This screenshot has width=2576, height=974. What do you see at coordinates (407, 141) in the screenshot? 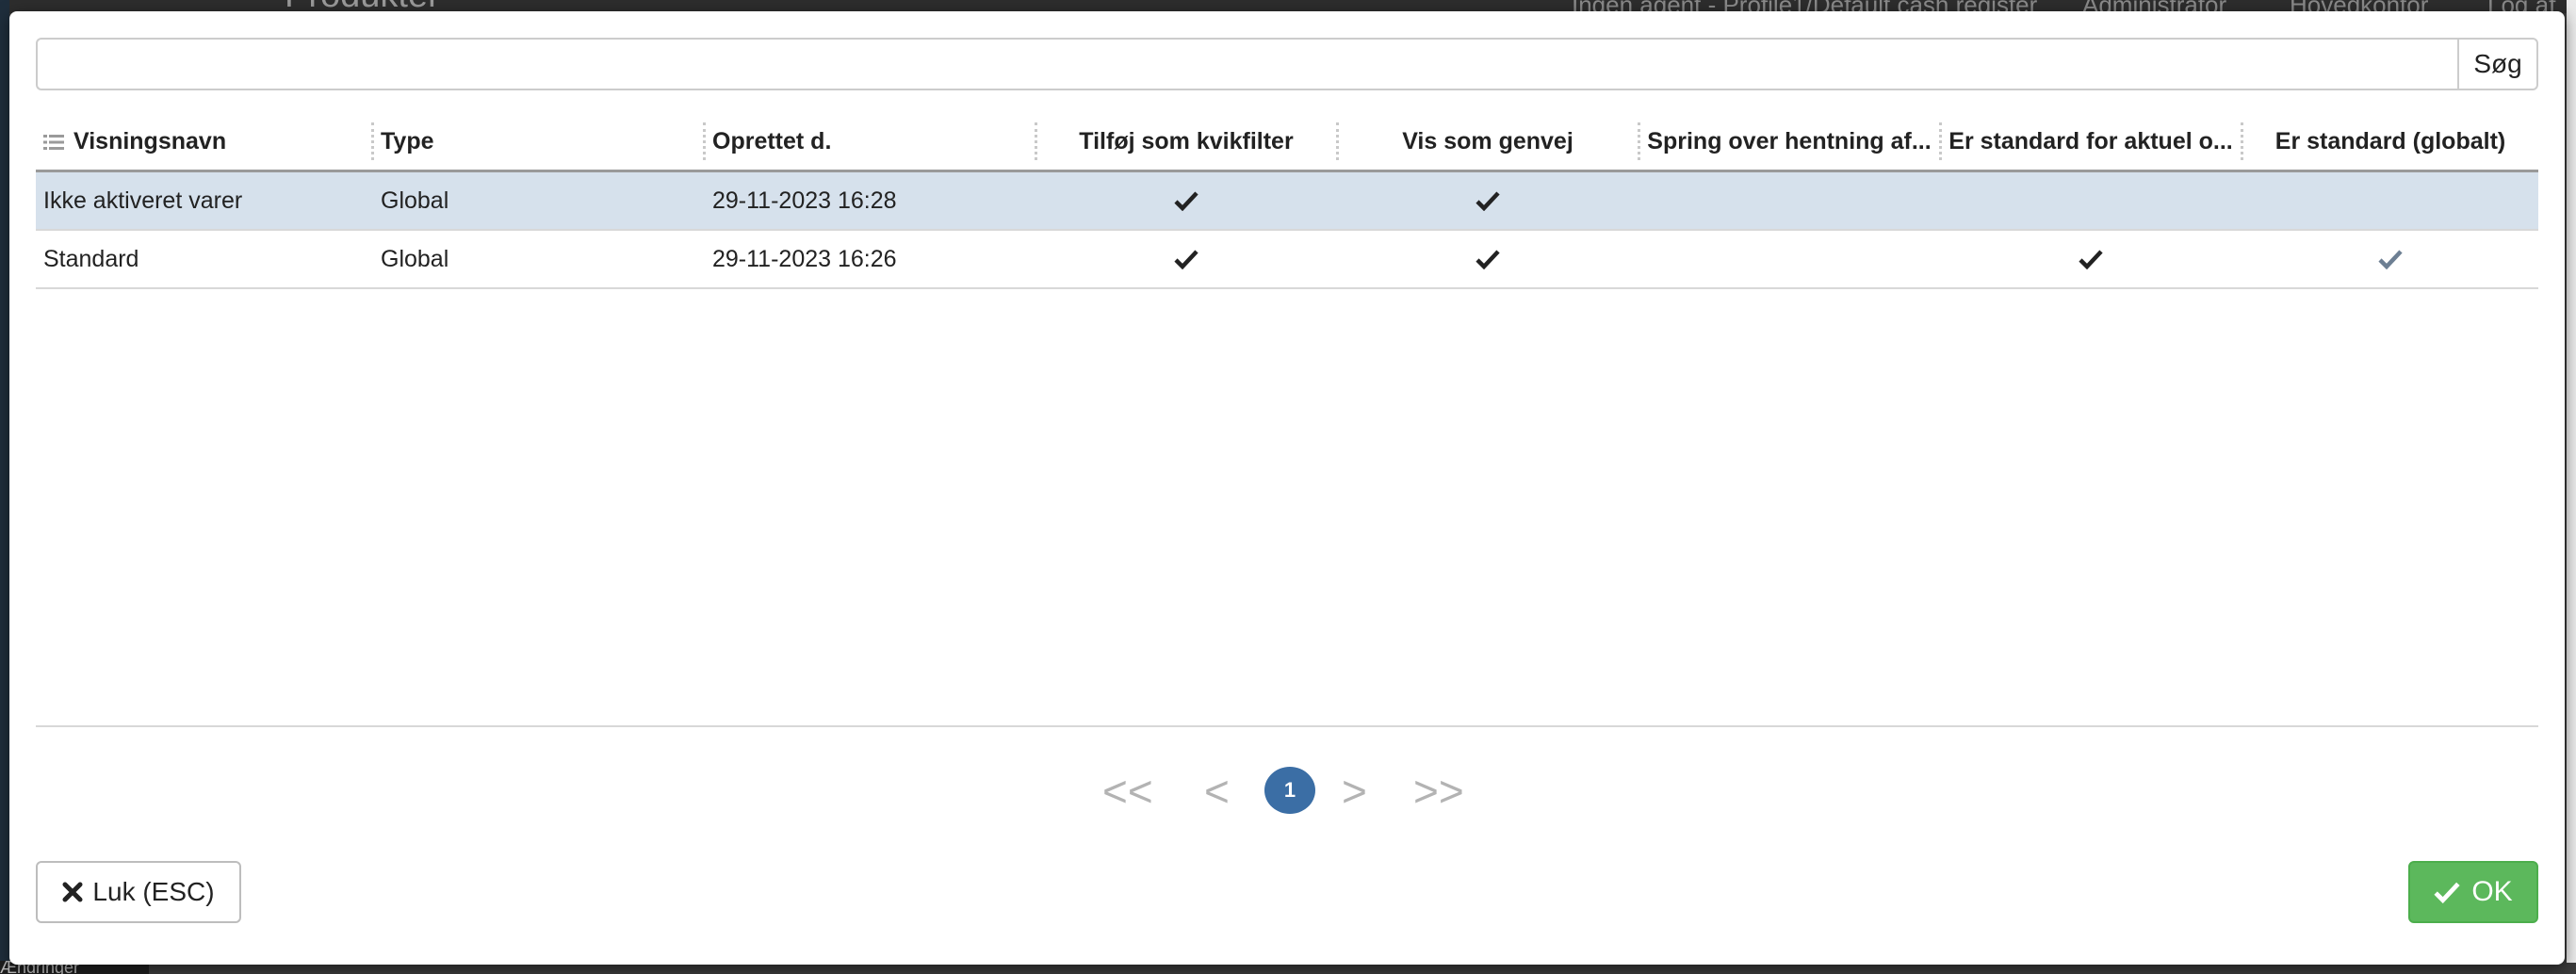
I see `column-header-label: Type` at bounding box center [407, 141].